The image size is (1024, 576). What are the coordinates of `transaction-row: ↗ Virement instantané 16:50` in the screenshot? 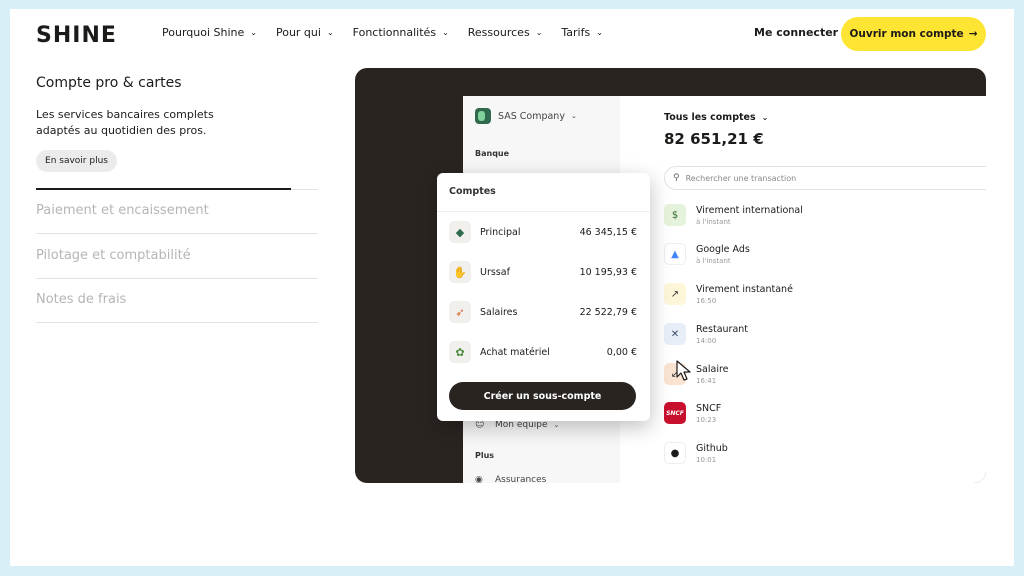 It's located at (728, 294).